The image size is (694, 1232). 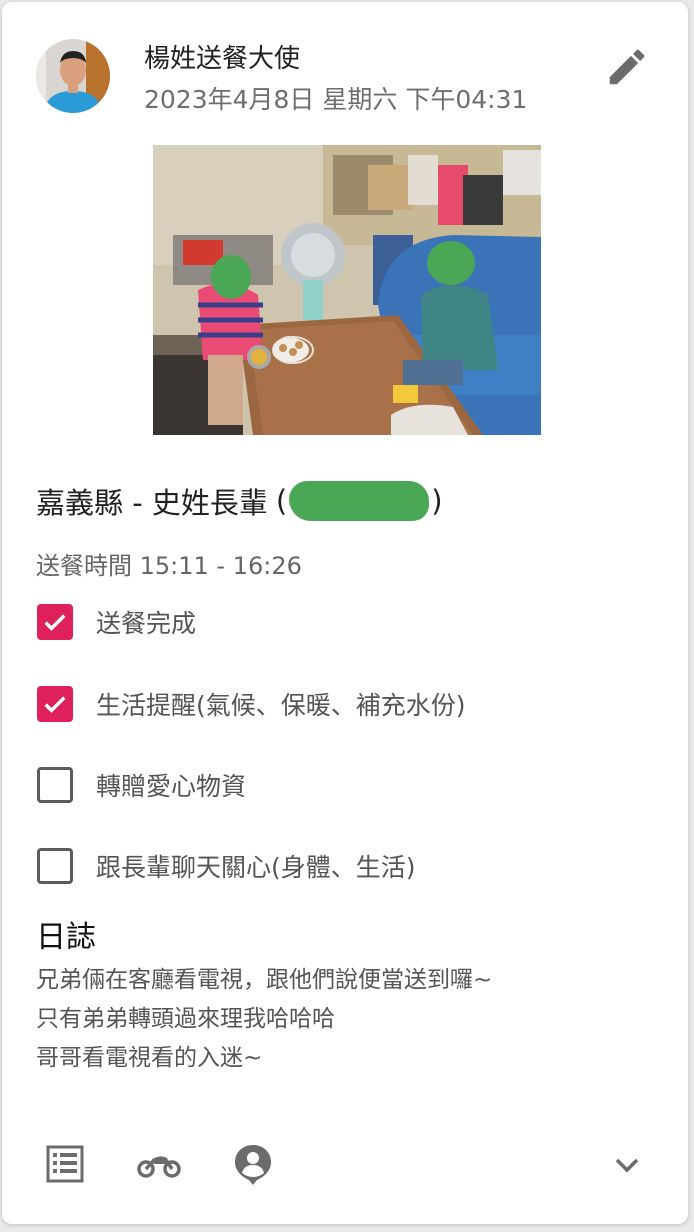 I want to click on checklist-item-donated-supplies: 轉贈愛心物資, so click(x=141, y=785).